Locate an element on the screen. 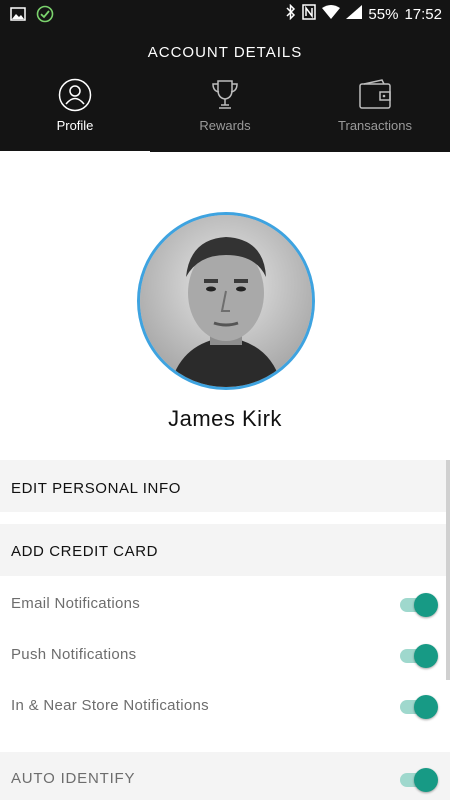 Image resolution: width=450 pixels, height=804 pixels. auto-identify-toggle is located at coordinates (419, 780).